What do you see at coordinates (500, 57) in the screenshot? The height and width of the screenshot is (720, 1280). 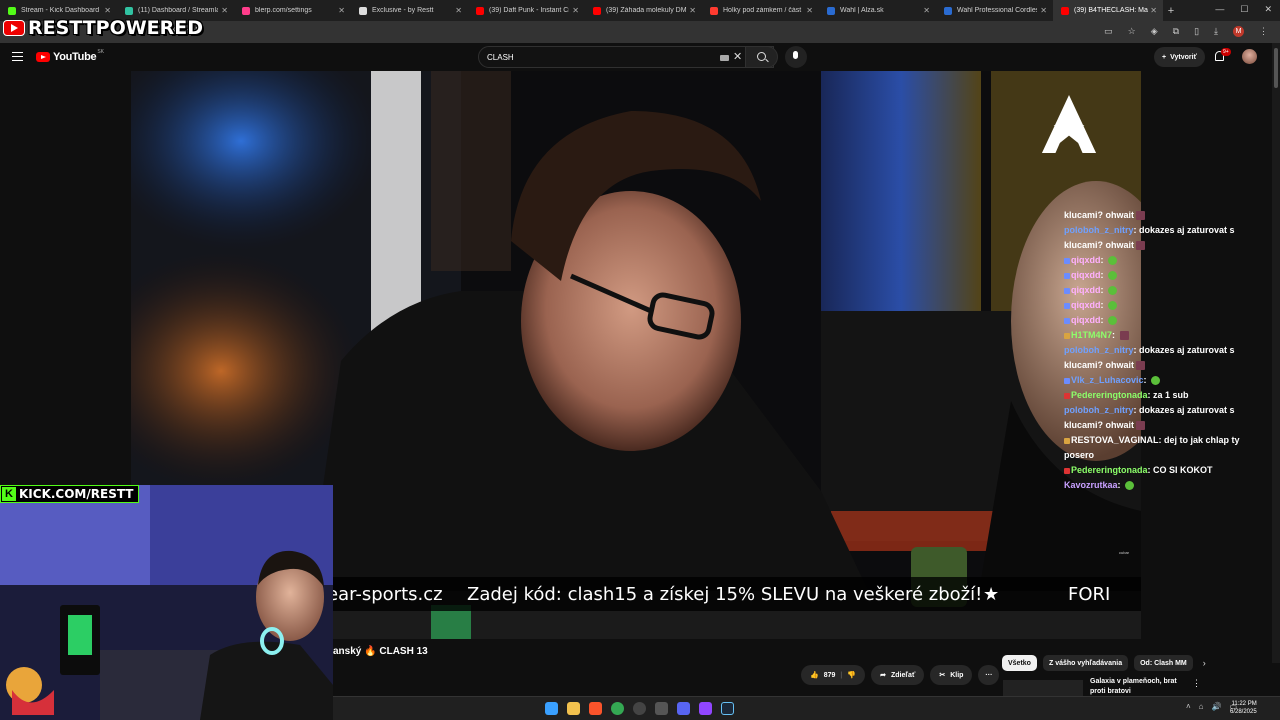 I see `search-query: CLASH` at bounding box center [500, 57].